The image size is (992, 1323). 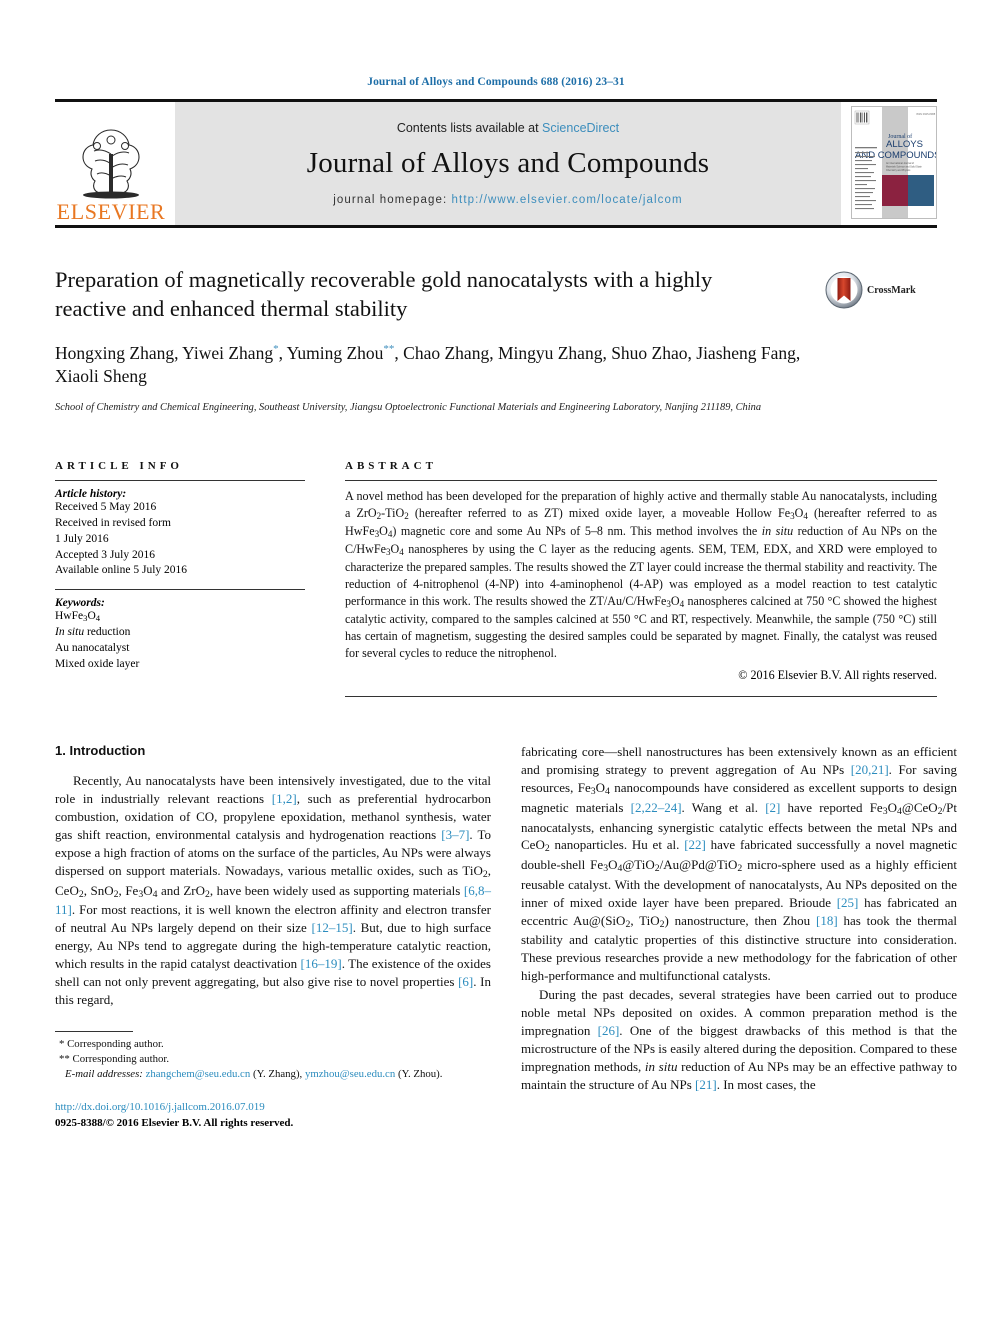 I want to click on footnote-corresponding-1: * Corresponding author., so click(x=273, y=1044).